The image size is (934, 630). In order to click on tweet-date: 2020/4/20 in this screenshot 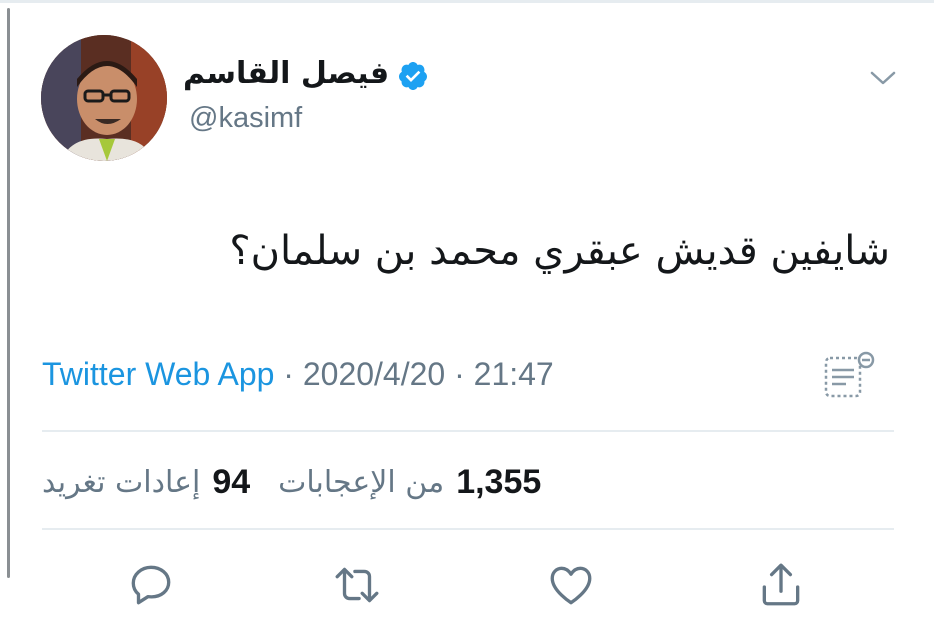, I will do `click(374, 374)`.